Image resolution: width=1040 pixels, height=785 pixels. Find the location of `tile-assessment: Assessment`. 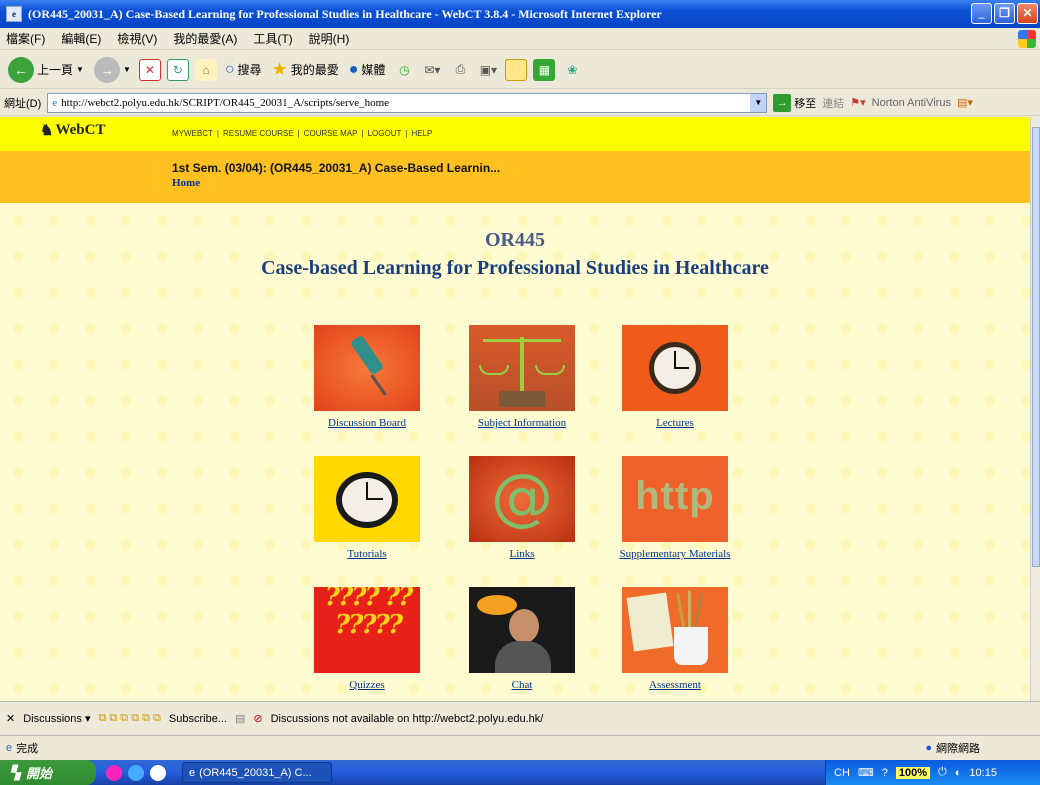

tile-assessment: Assessment is located at coordinates (675, 639).